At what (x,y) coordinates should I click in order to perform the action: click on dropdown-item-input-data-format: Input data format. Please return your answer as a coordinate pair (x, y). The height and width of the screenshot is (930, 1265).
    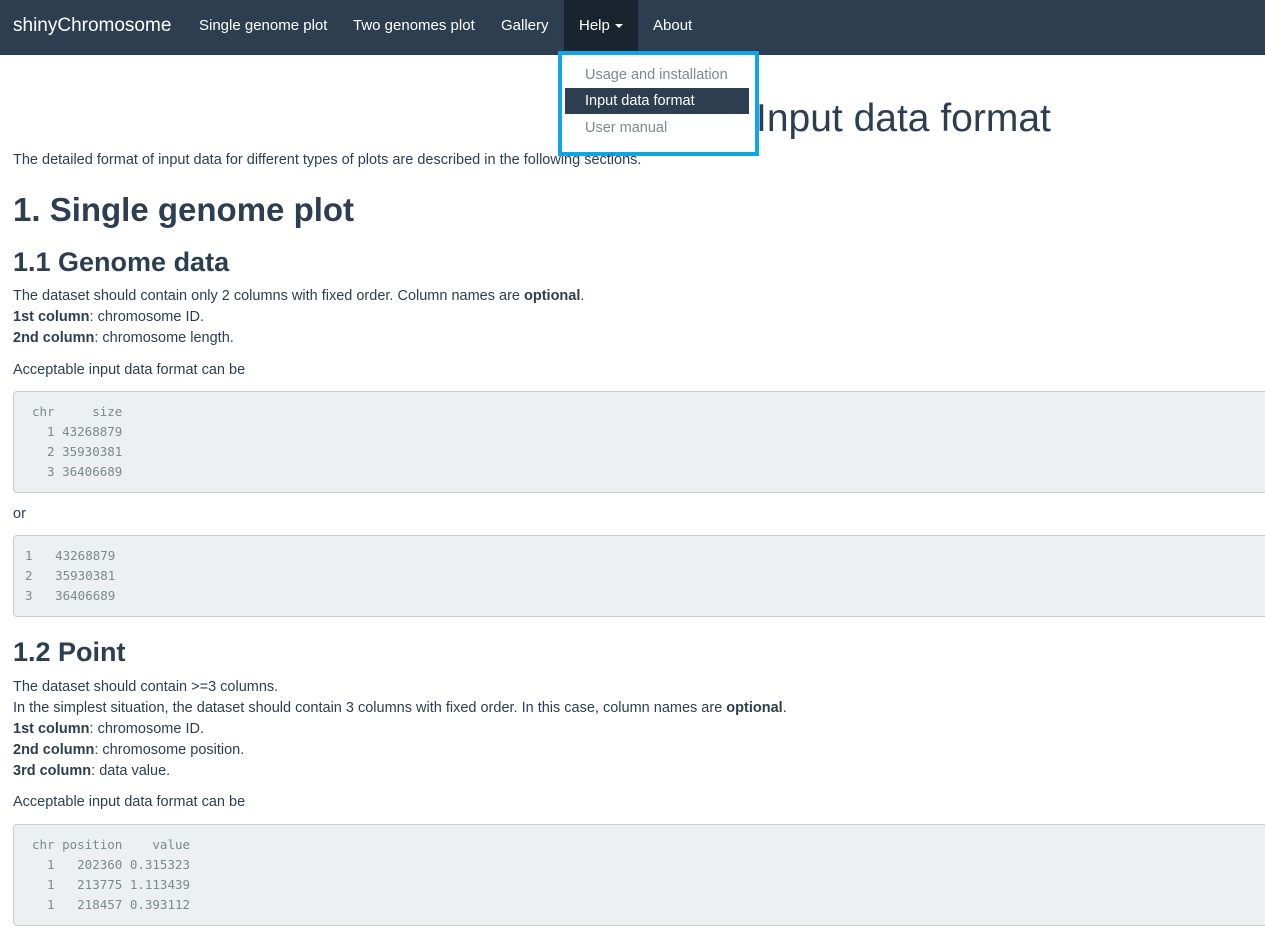
    Looking at the image, I should click on (657, 101).